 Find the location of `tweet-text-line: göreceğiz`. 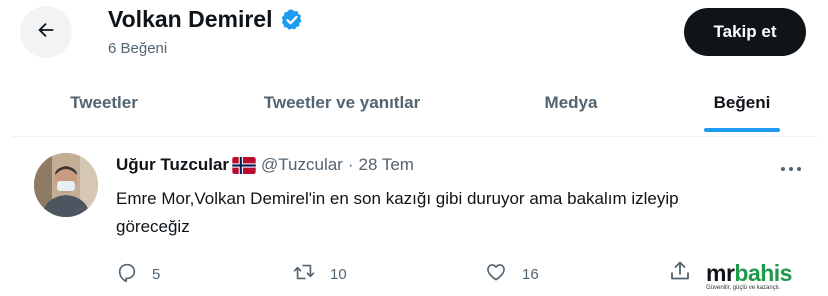

tweet-text-line: göreceğiz is located at coordinates (153, 226).